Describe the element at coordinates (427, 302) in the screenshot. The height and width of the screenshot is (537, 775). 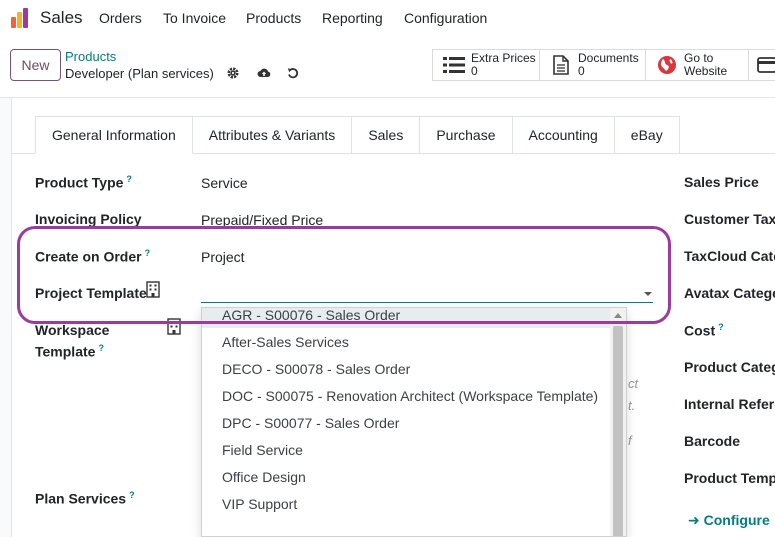
I see `project-template-underline` at that location.